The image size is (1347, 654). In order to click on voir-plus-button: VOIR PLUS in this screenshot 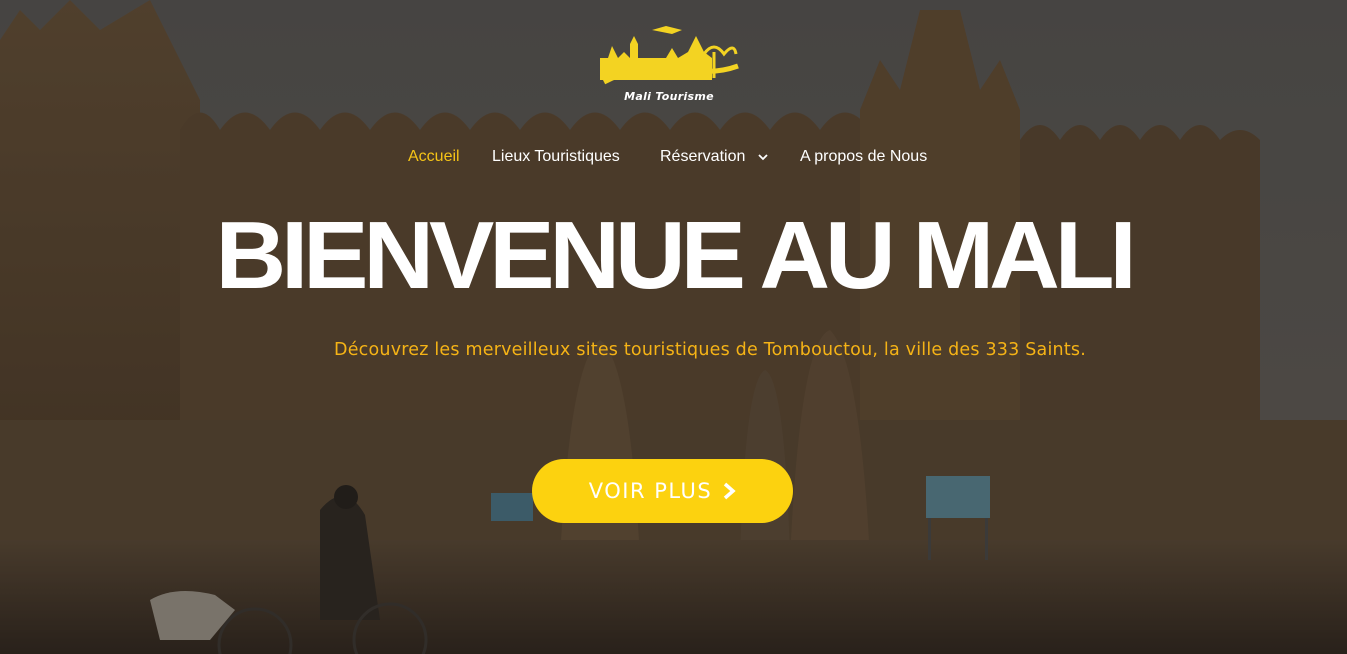, I will do `click(662, 491)`.